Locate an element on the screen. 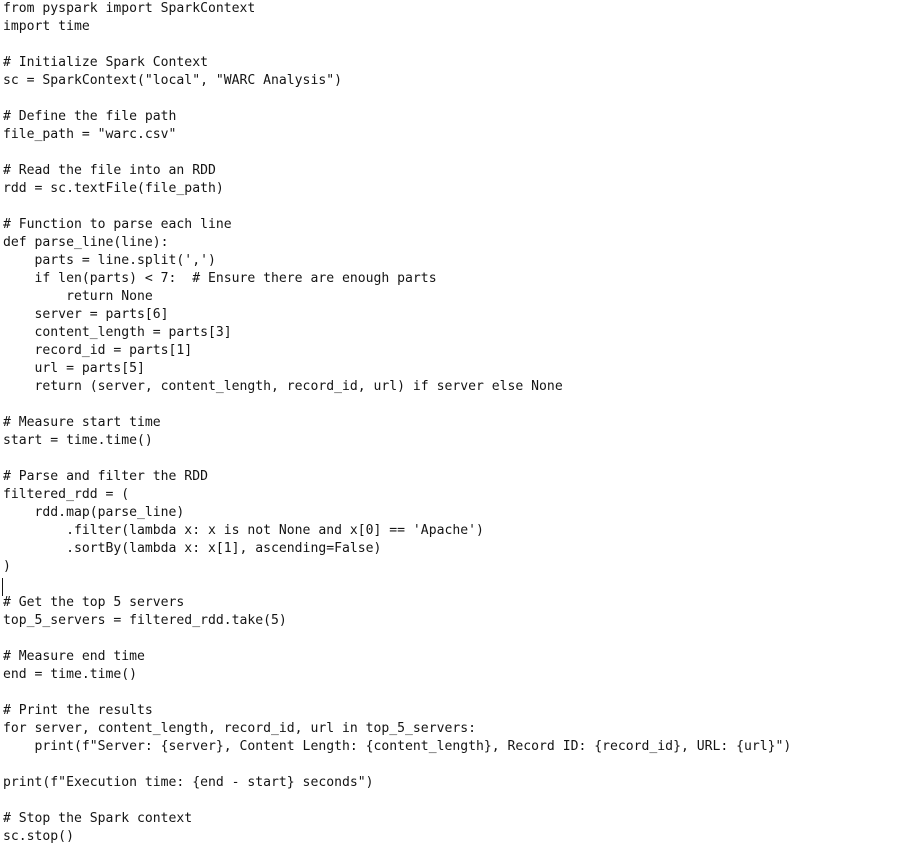  code-line: # Get the top 5 servers is located at coordinates (94, 602).